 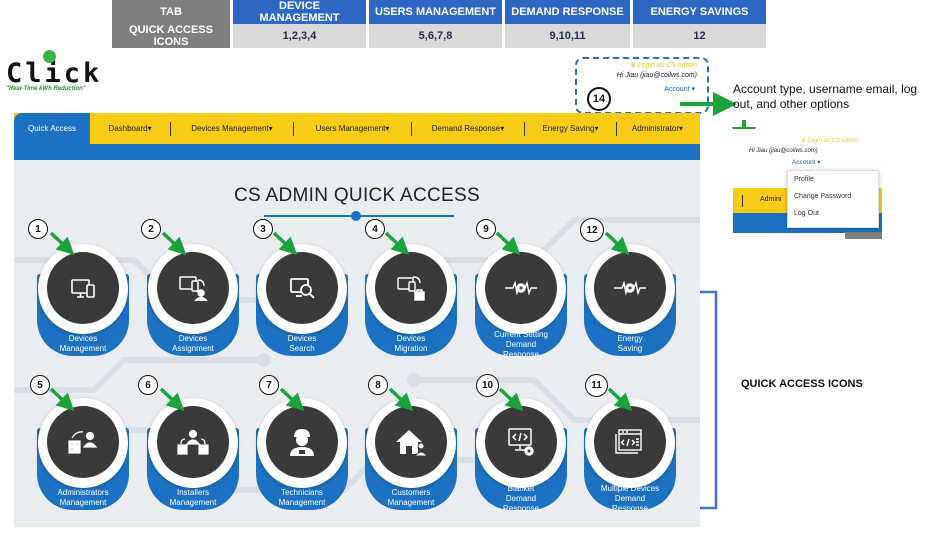 What do you see at coordinates (263, 229) in the screenshot?
I see `callout-number: 3` at bounding box center [263, 229].